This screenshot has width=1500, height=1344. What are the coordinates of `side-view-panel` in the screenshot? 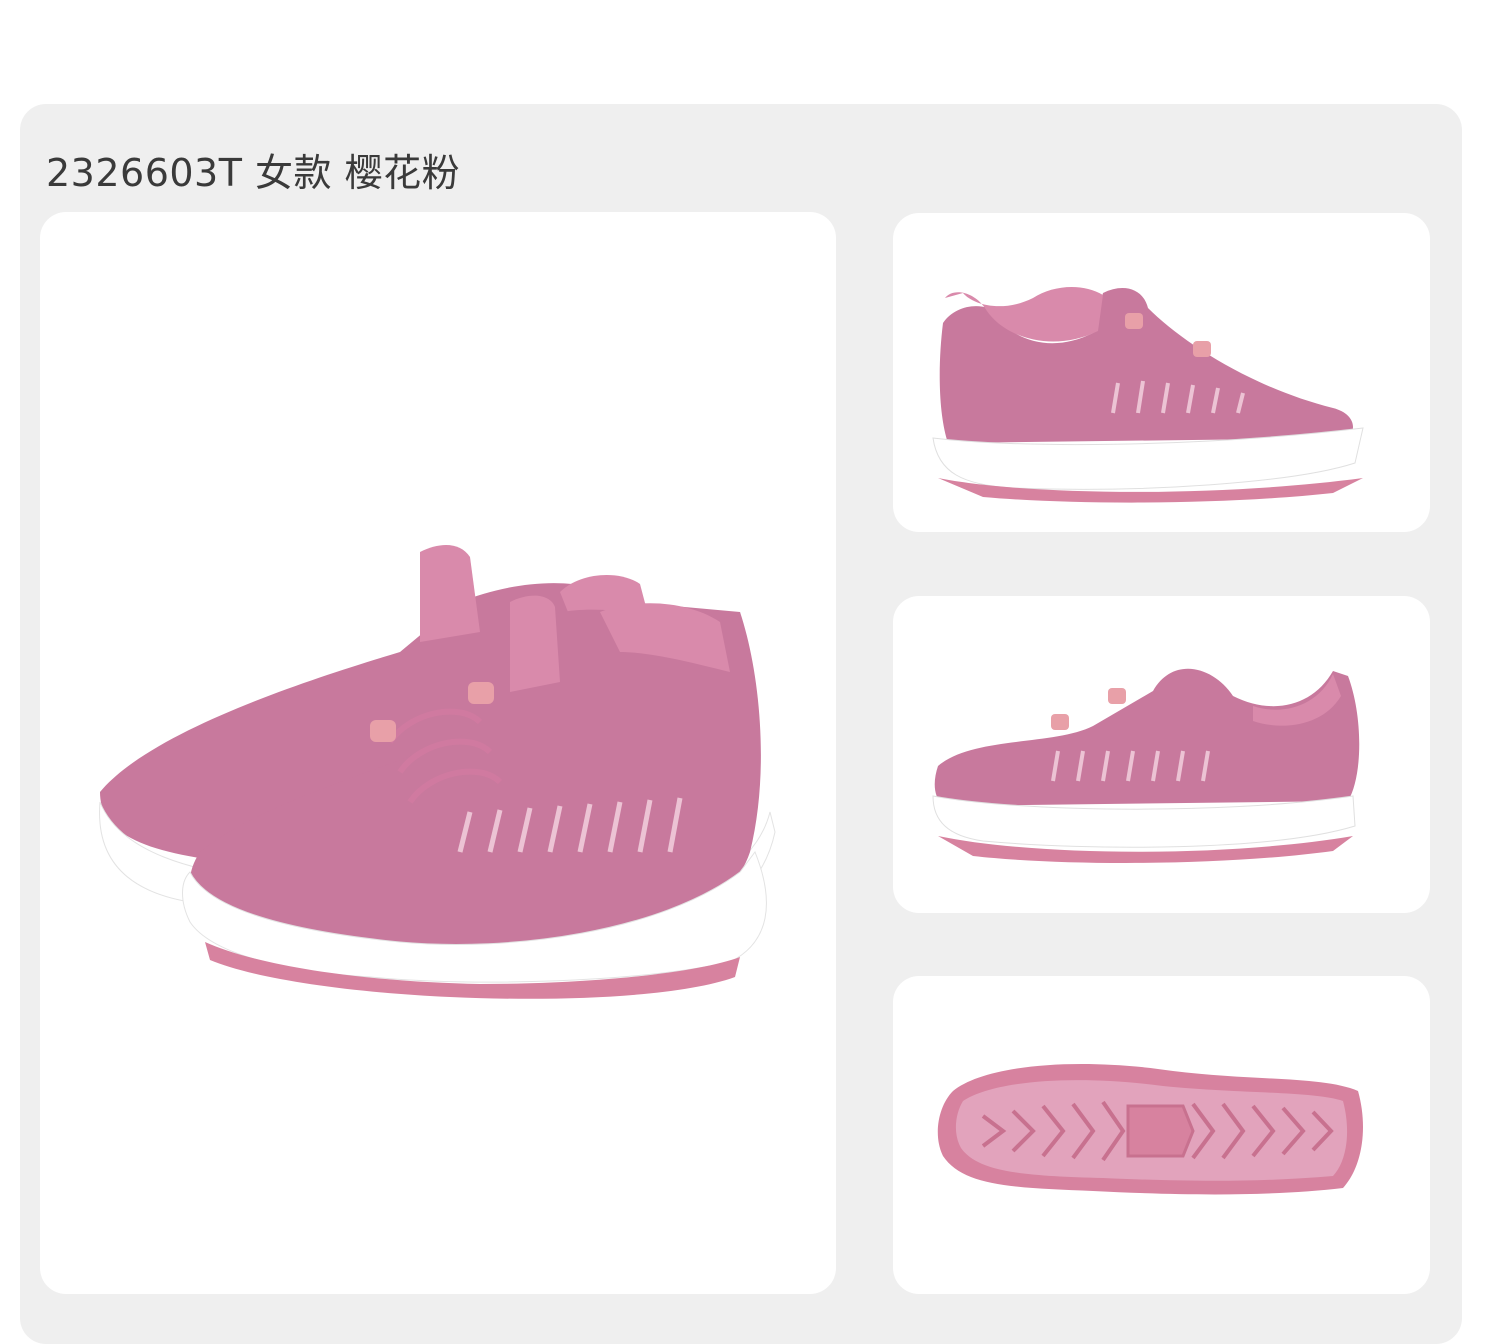 It's located at (1161, 372).